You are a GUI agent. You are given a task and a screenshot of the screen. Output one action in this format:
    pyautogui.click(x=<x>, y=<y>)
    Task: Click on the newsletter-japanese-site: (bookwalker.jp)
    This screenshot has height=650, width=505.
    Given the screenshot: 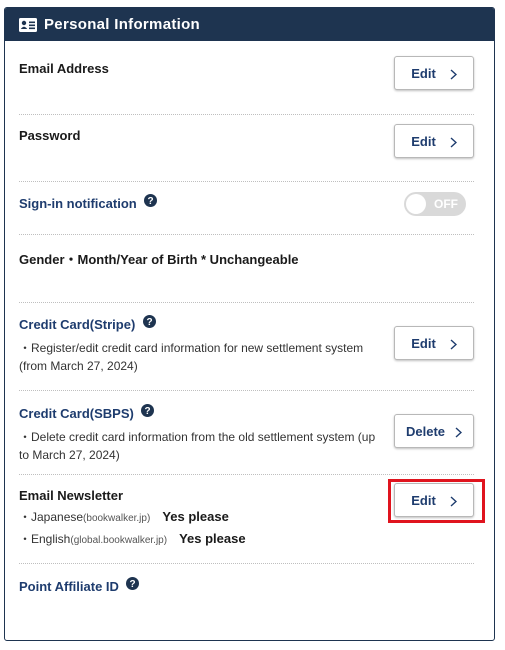 What is the action you would take?
    pyautogui.click(x=117, y=518)
    